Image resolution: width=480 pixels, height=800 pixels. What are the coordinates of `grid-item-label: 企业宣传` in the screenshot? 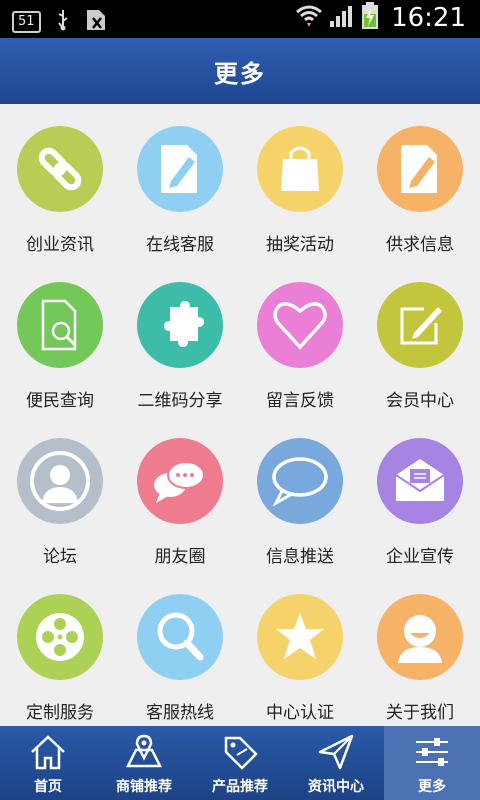 It's located at (420, 557).